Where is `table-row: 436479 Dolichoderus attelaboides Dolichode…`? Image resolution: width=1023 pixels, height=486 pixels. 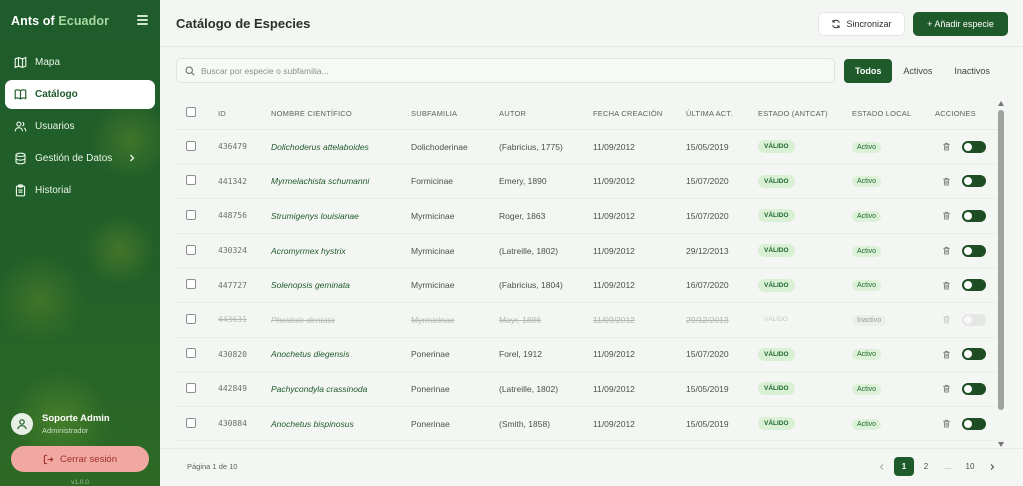
table-row: 436479 Dolichoderus attelaboides Dolichode… is located at coordinates (590, 147).